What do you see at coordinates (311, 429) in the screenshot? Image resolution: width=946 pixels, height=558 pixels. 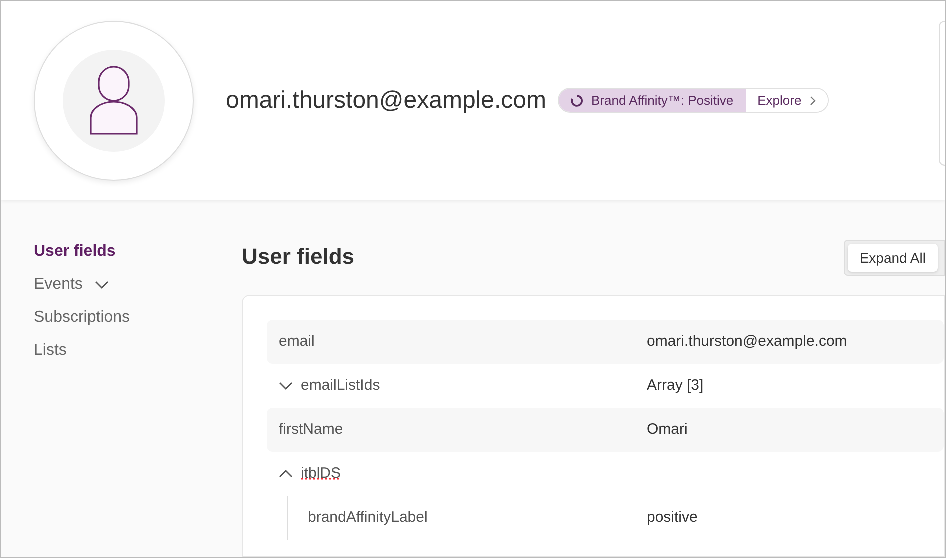 I see `field-name: firstName` at bounding box center [311, 429].